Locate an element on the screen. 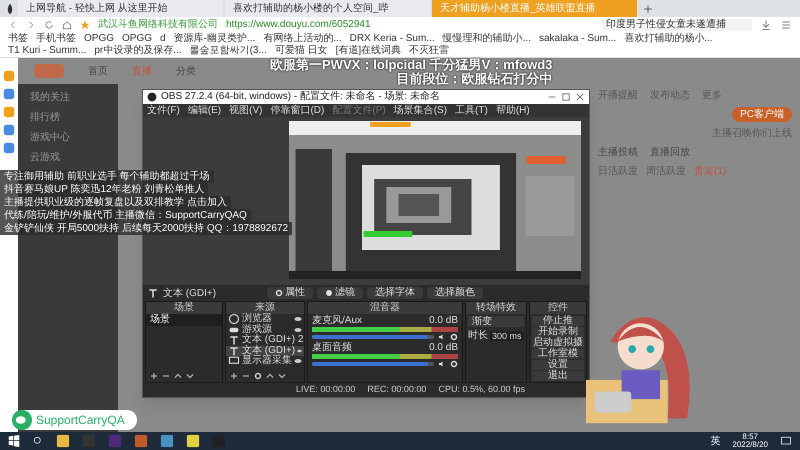 The width and height of the screenshot is (800, 450). rec-timer: REC: 00:00:00 is located at coordinates (396, 389).